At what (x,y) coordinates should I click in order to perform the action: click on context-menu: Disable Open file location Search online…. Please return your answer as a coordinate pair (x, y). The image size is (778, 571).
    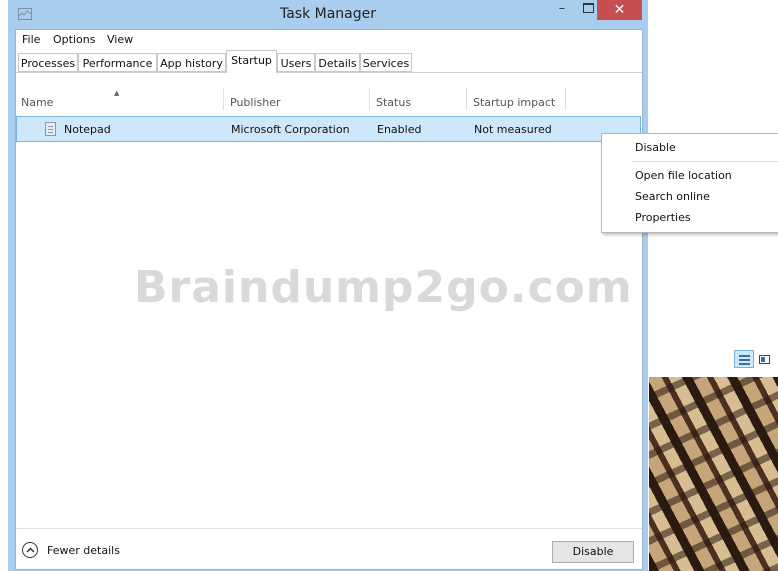
    Looking at the image, I should click on (689, 183).